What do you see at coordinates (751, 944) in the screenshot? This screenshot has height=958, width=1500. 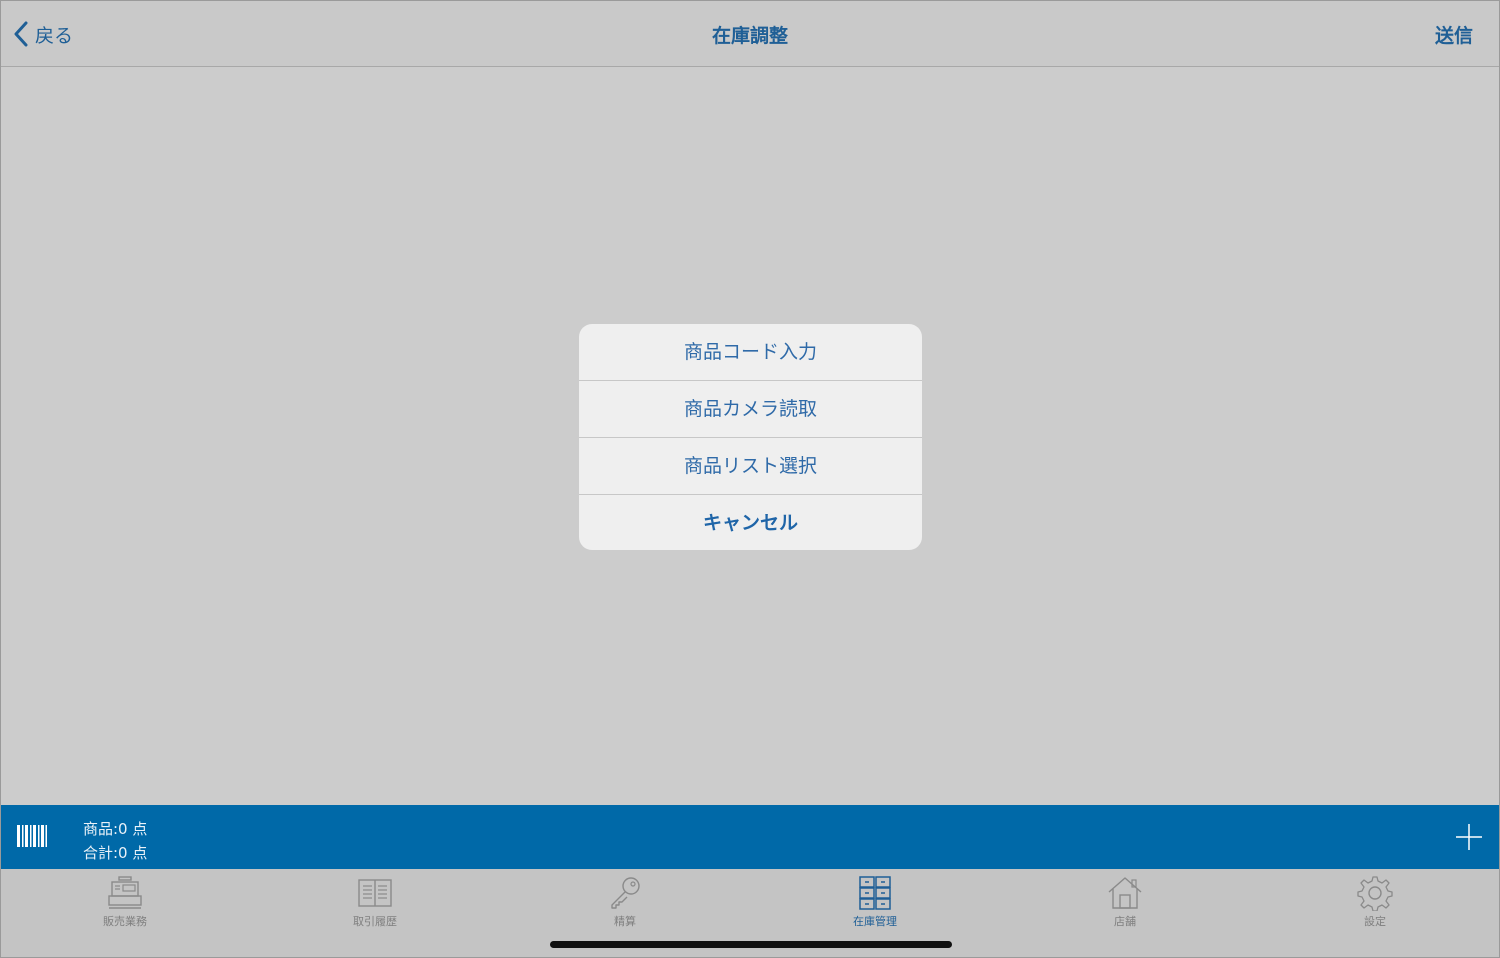 I see `home-indicator` at bounding box center [751, 944].